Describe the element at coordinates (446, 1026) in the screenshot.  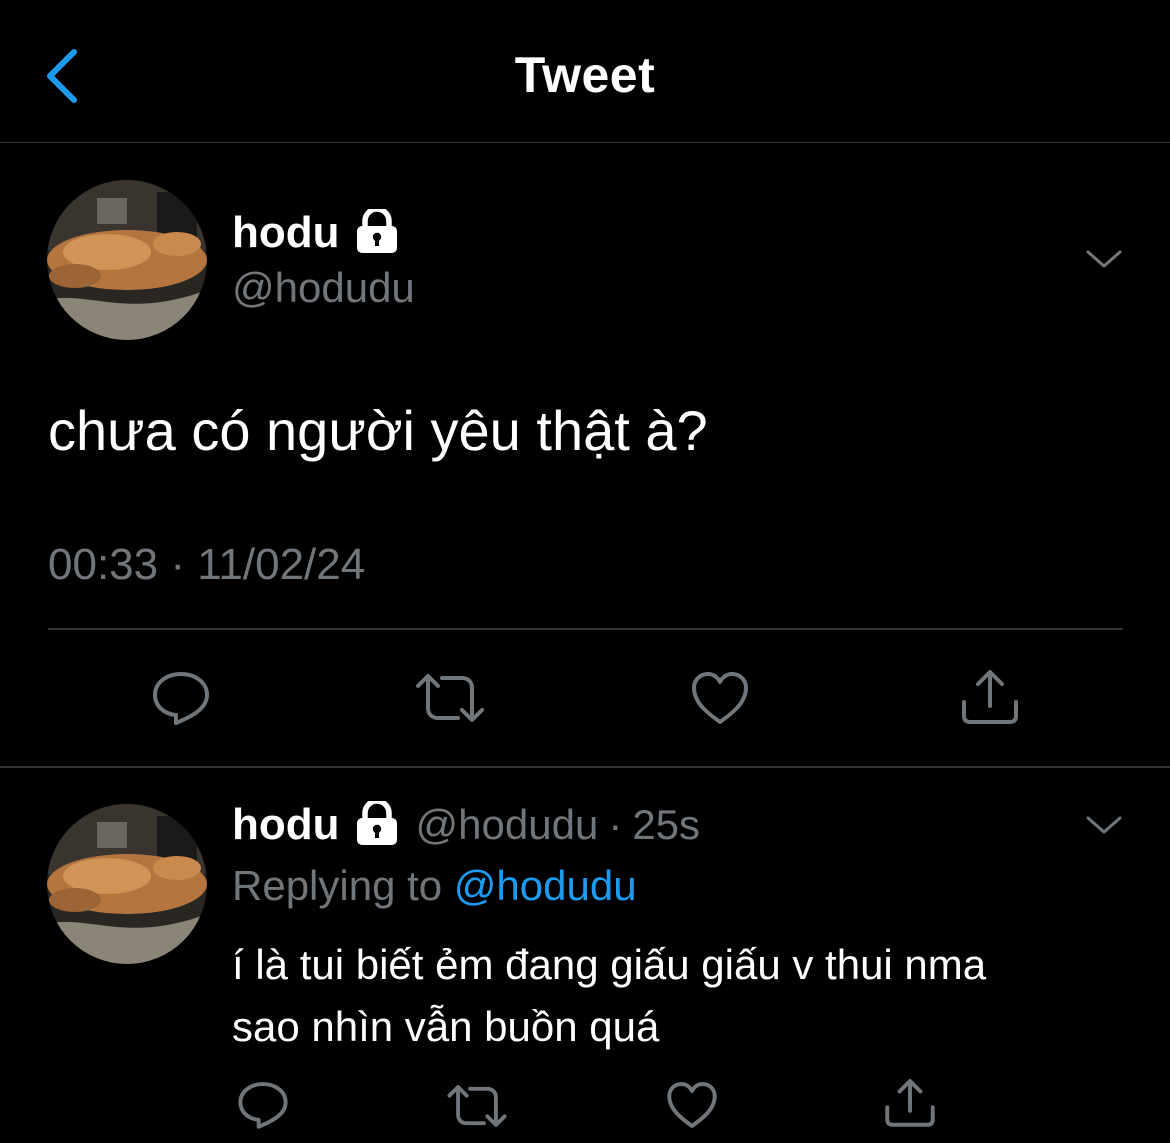
I see `reply-text-line: sao nhìn vẫn buồn quá` at that location.